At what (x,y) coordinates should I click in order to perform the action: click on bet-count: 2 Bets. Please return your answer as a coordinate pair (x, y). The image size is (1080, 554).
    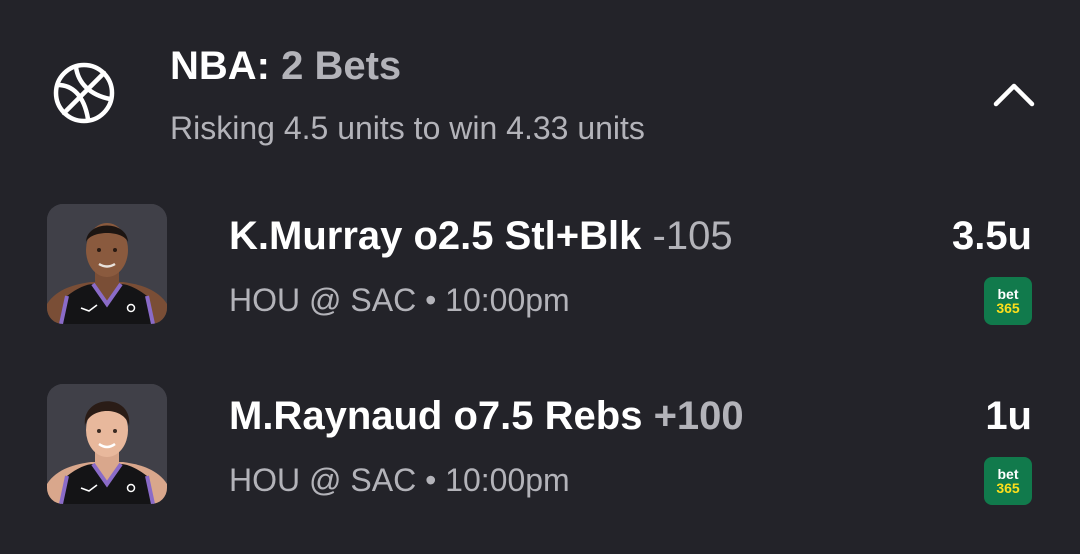
    Looking at the image, I should click on (341, 66).